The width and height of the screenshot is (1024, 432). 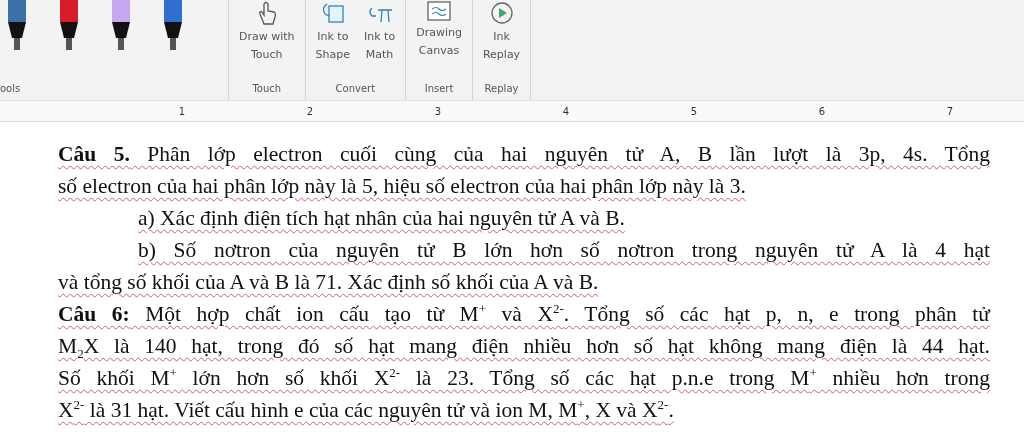 I want to click on ruler-number: 4, so click(x=565, y=111).